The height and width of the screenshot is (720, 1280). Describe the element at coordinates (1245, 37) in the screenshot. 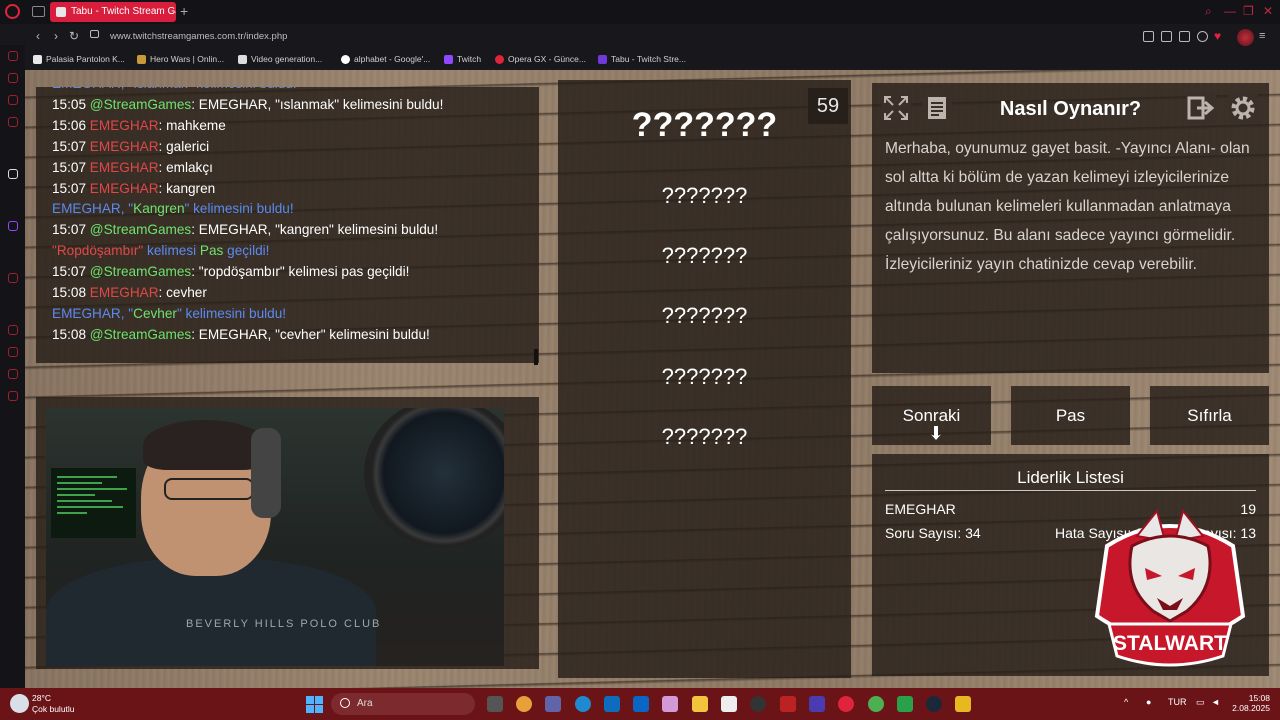

I see `profile-avatar` at that location.